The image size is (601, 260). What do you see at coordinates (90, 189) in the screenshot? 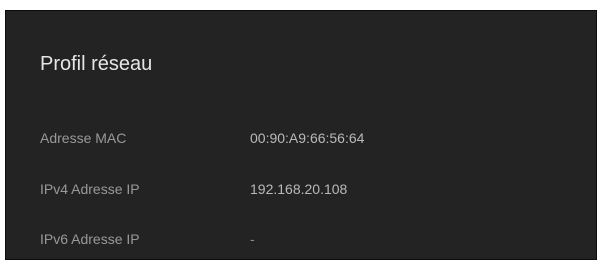
I see `ipv4-address-label: IPv4 Adresse IP` at bounding box center [90, 189].